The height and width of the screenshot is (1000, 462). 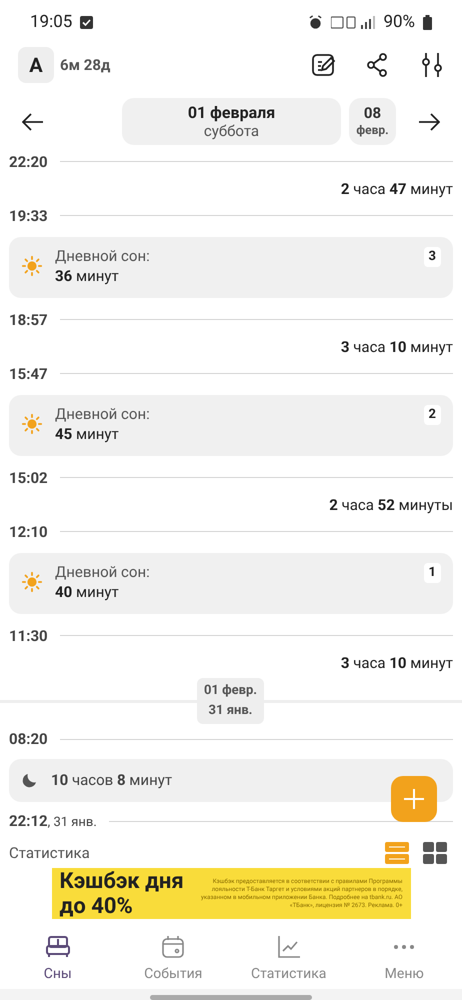 I want to click on time-label: 22:12, 31 янв., so click(x=53, y=821).